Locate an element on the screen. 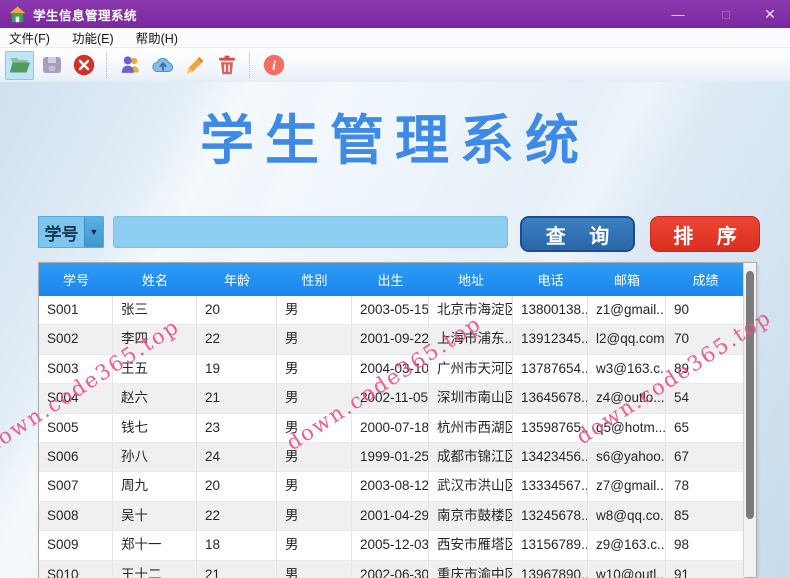  sort-button: 排 序 is located at coordinates (705, 234).